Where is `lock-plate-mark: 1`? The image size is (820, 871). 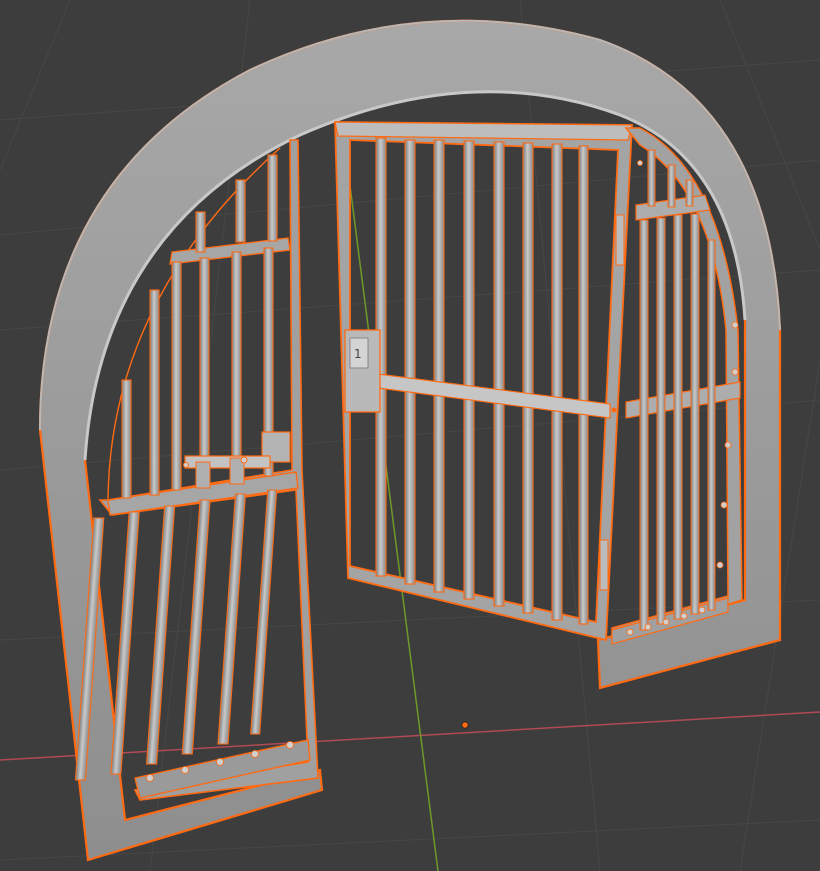 lock-plate-mark: 1 is located at coordinates (358, 354).